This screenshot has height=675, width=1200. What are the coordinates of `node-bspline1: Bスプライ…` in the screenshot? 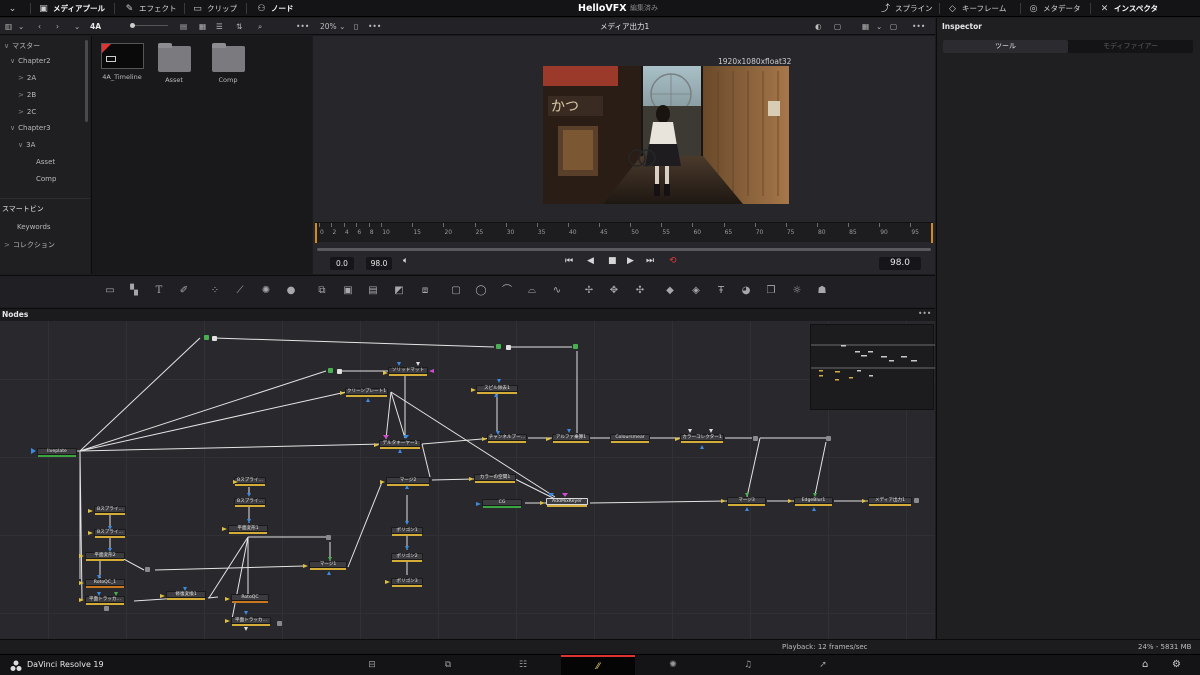 It's located at (250, 481).